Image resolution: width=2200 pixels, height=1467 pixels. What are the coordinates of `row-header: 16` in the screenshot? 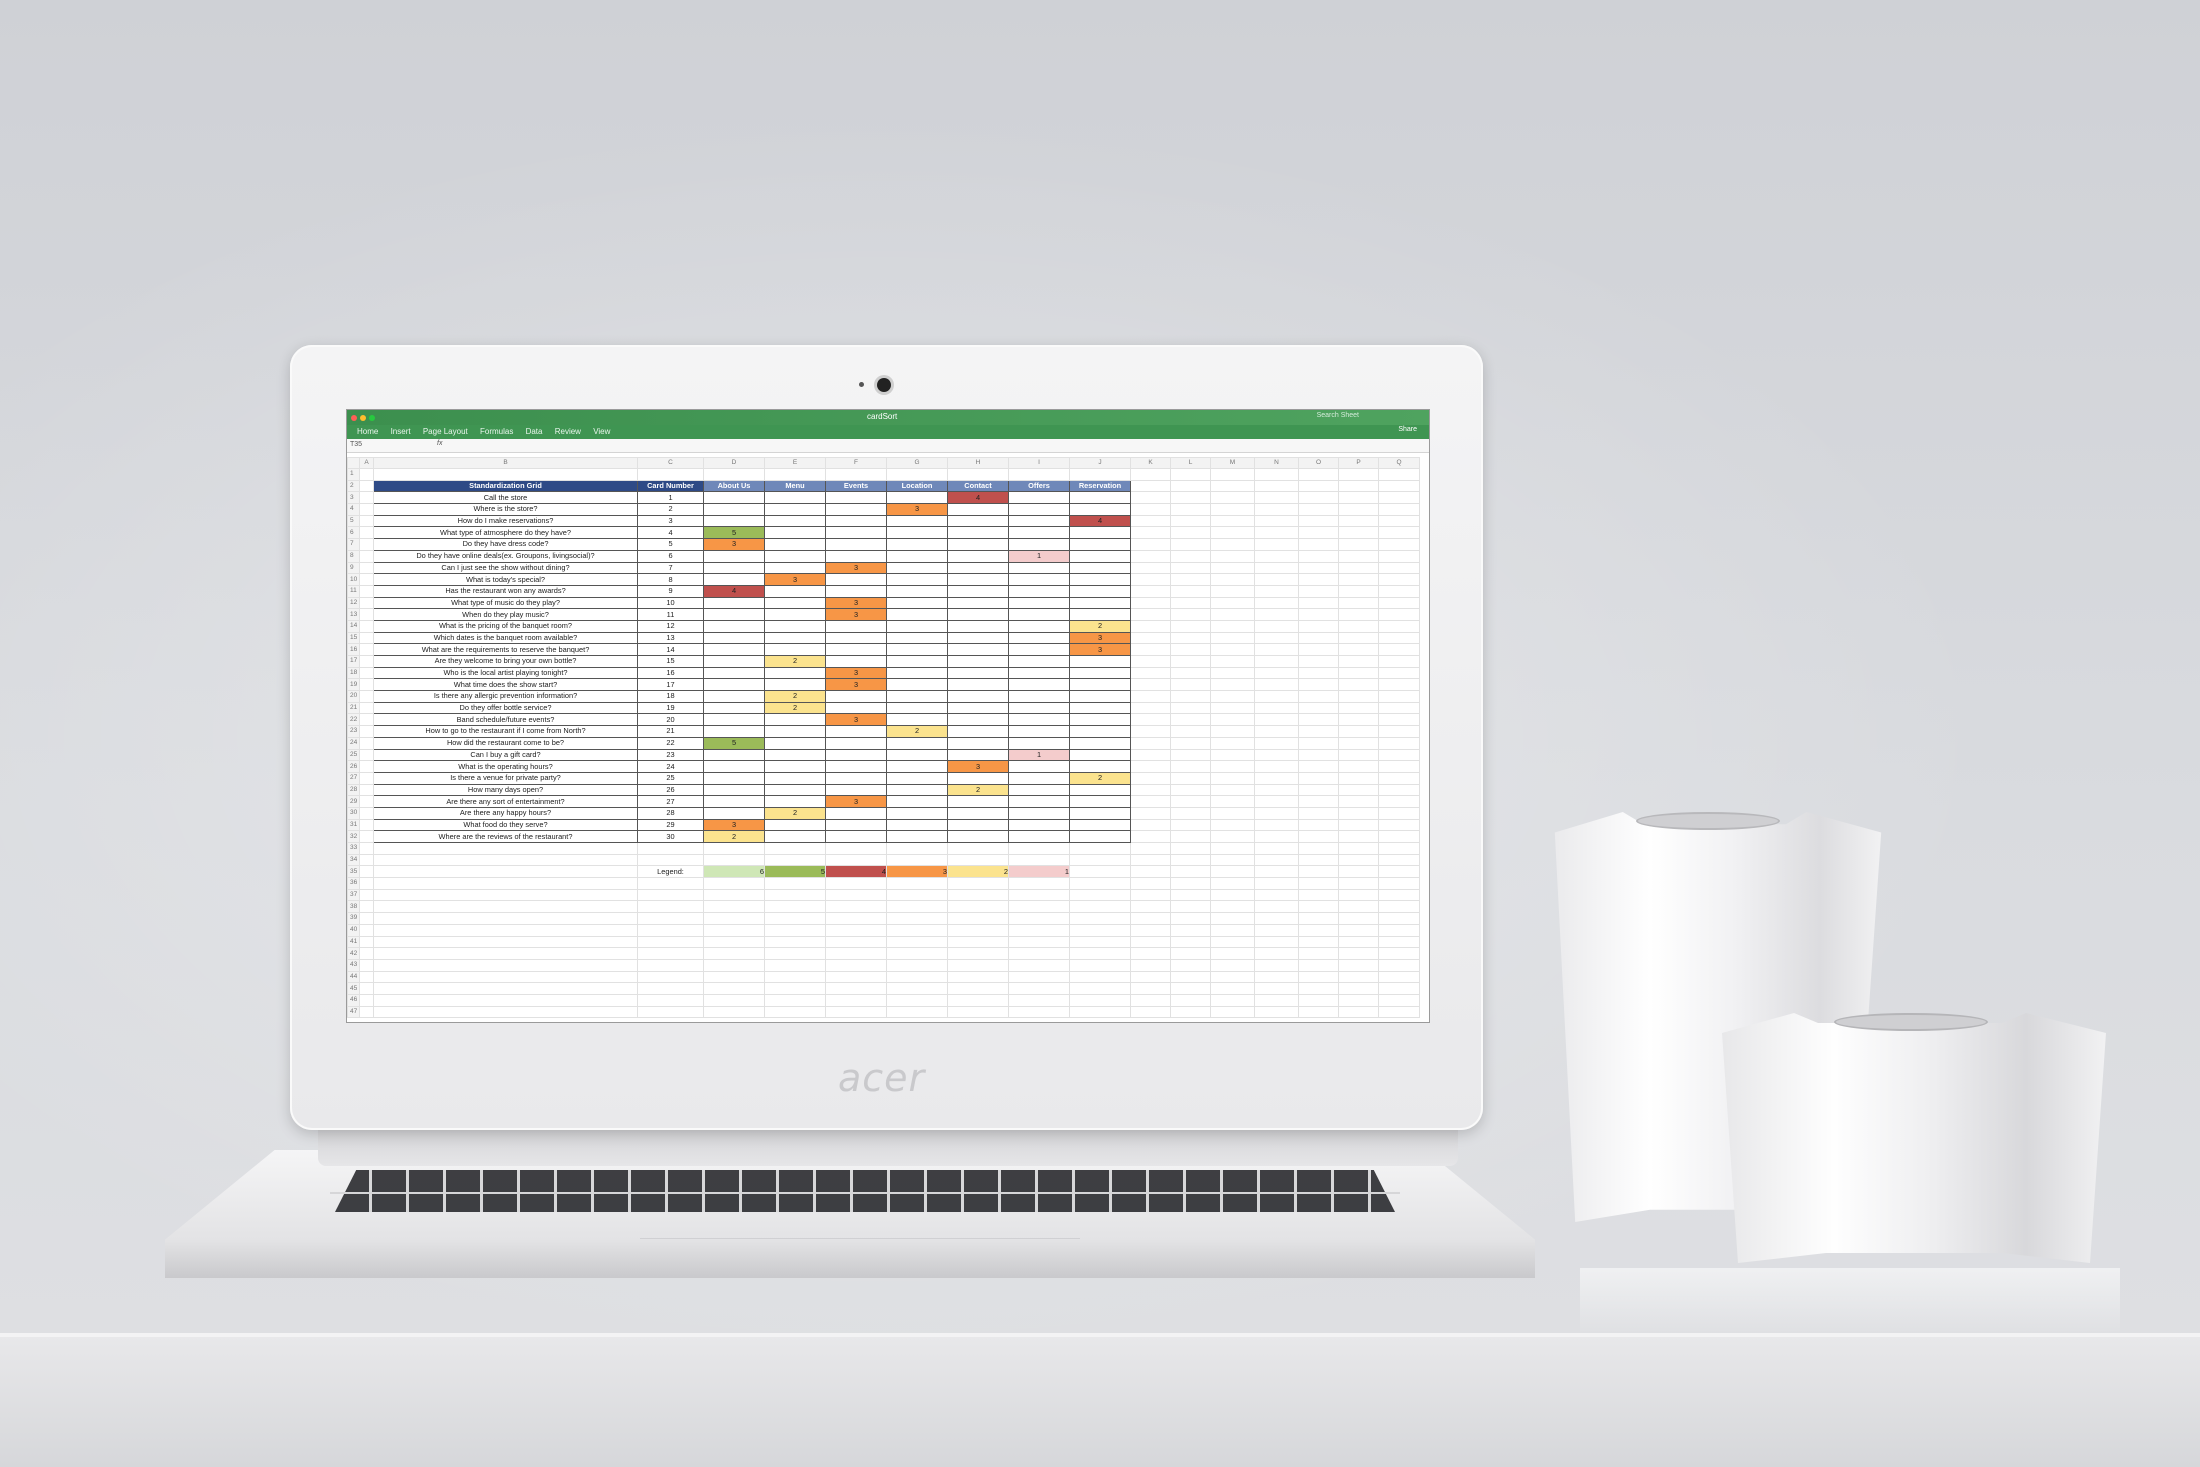 It's located at (353, 649).